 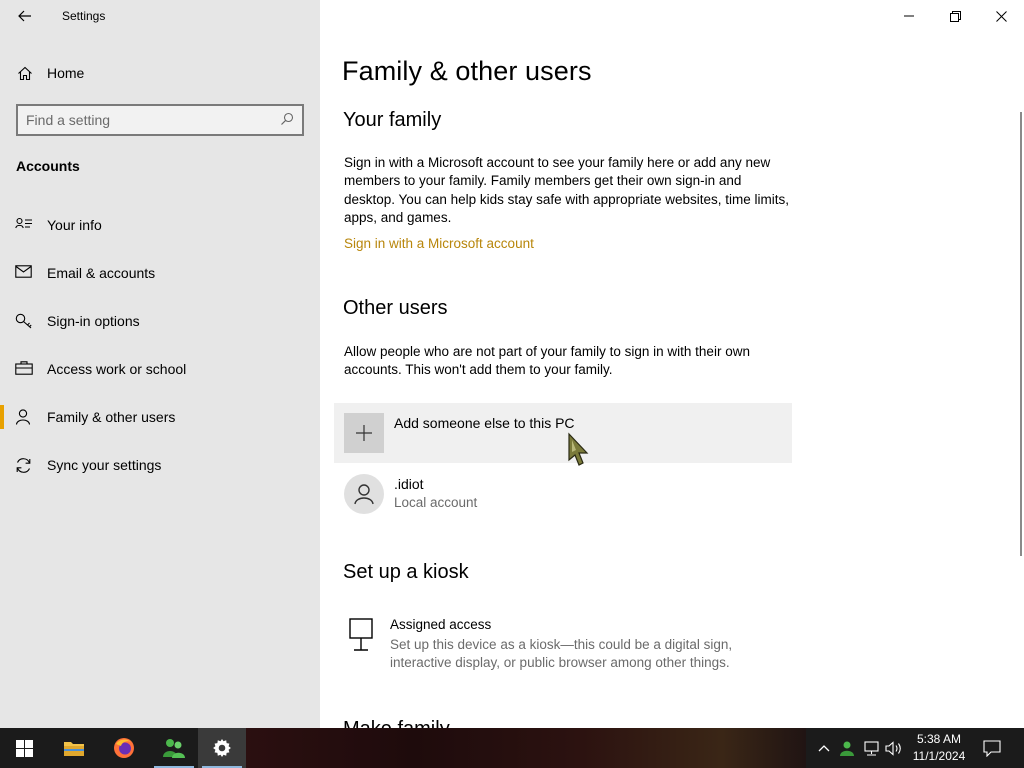 What do you see at coordinates (74, 225) in the screenshot?
I see `sidebar-item-label: Your info` at bounding box center [74, 225].